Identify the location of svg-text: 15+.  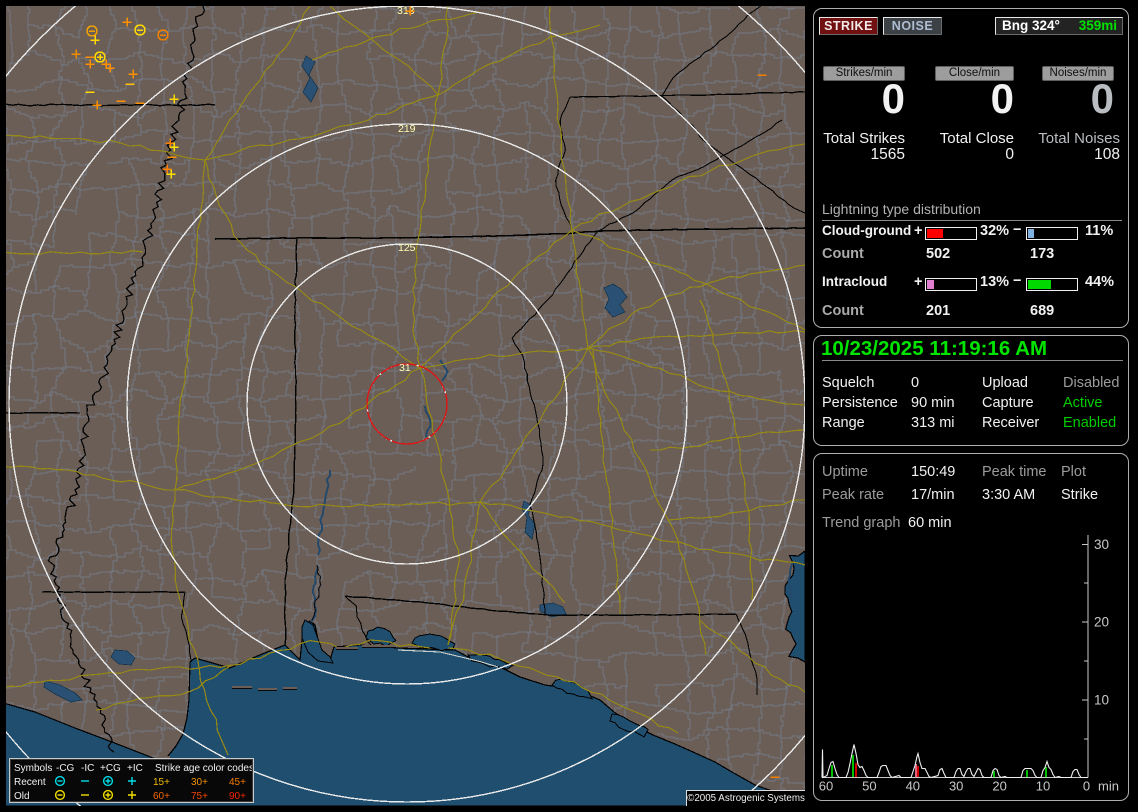
(161, 782).